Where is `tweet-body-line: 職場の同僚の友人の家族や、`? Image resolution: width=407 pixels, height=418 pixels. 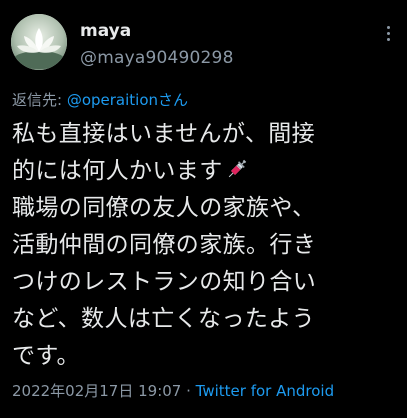 tweet-body-line: 職場の同僚の友人の家族や、 is located at coordinates (164, 208).